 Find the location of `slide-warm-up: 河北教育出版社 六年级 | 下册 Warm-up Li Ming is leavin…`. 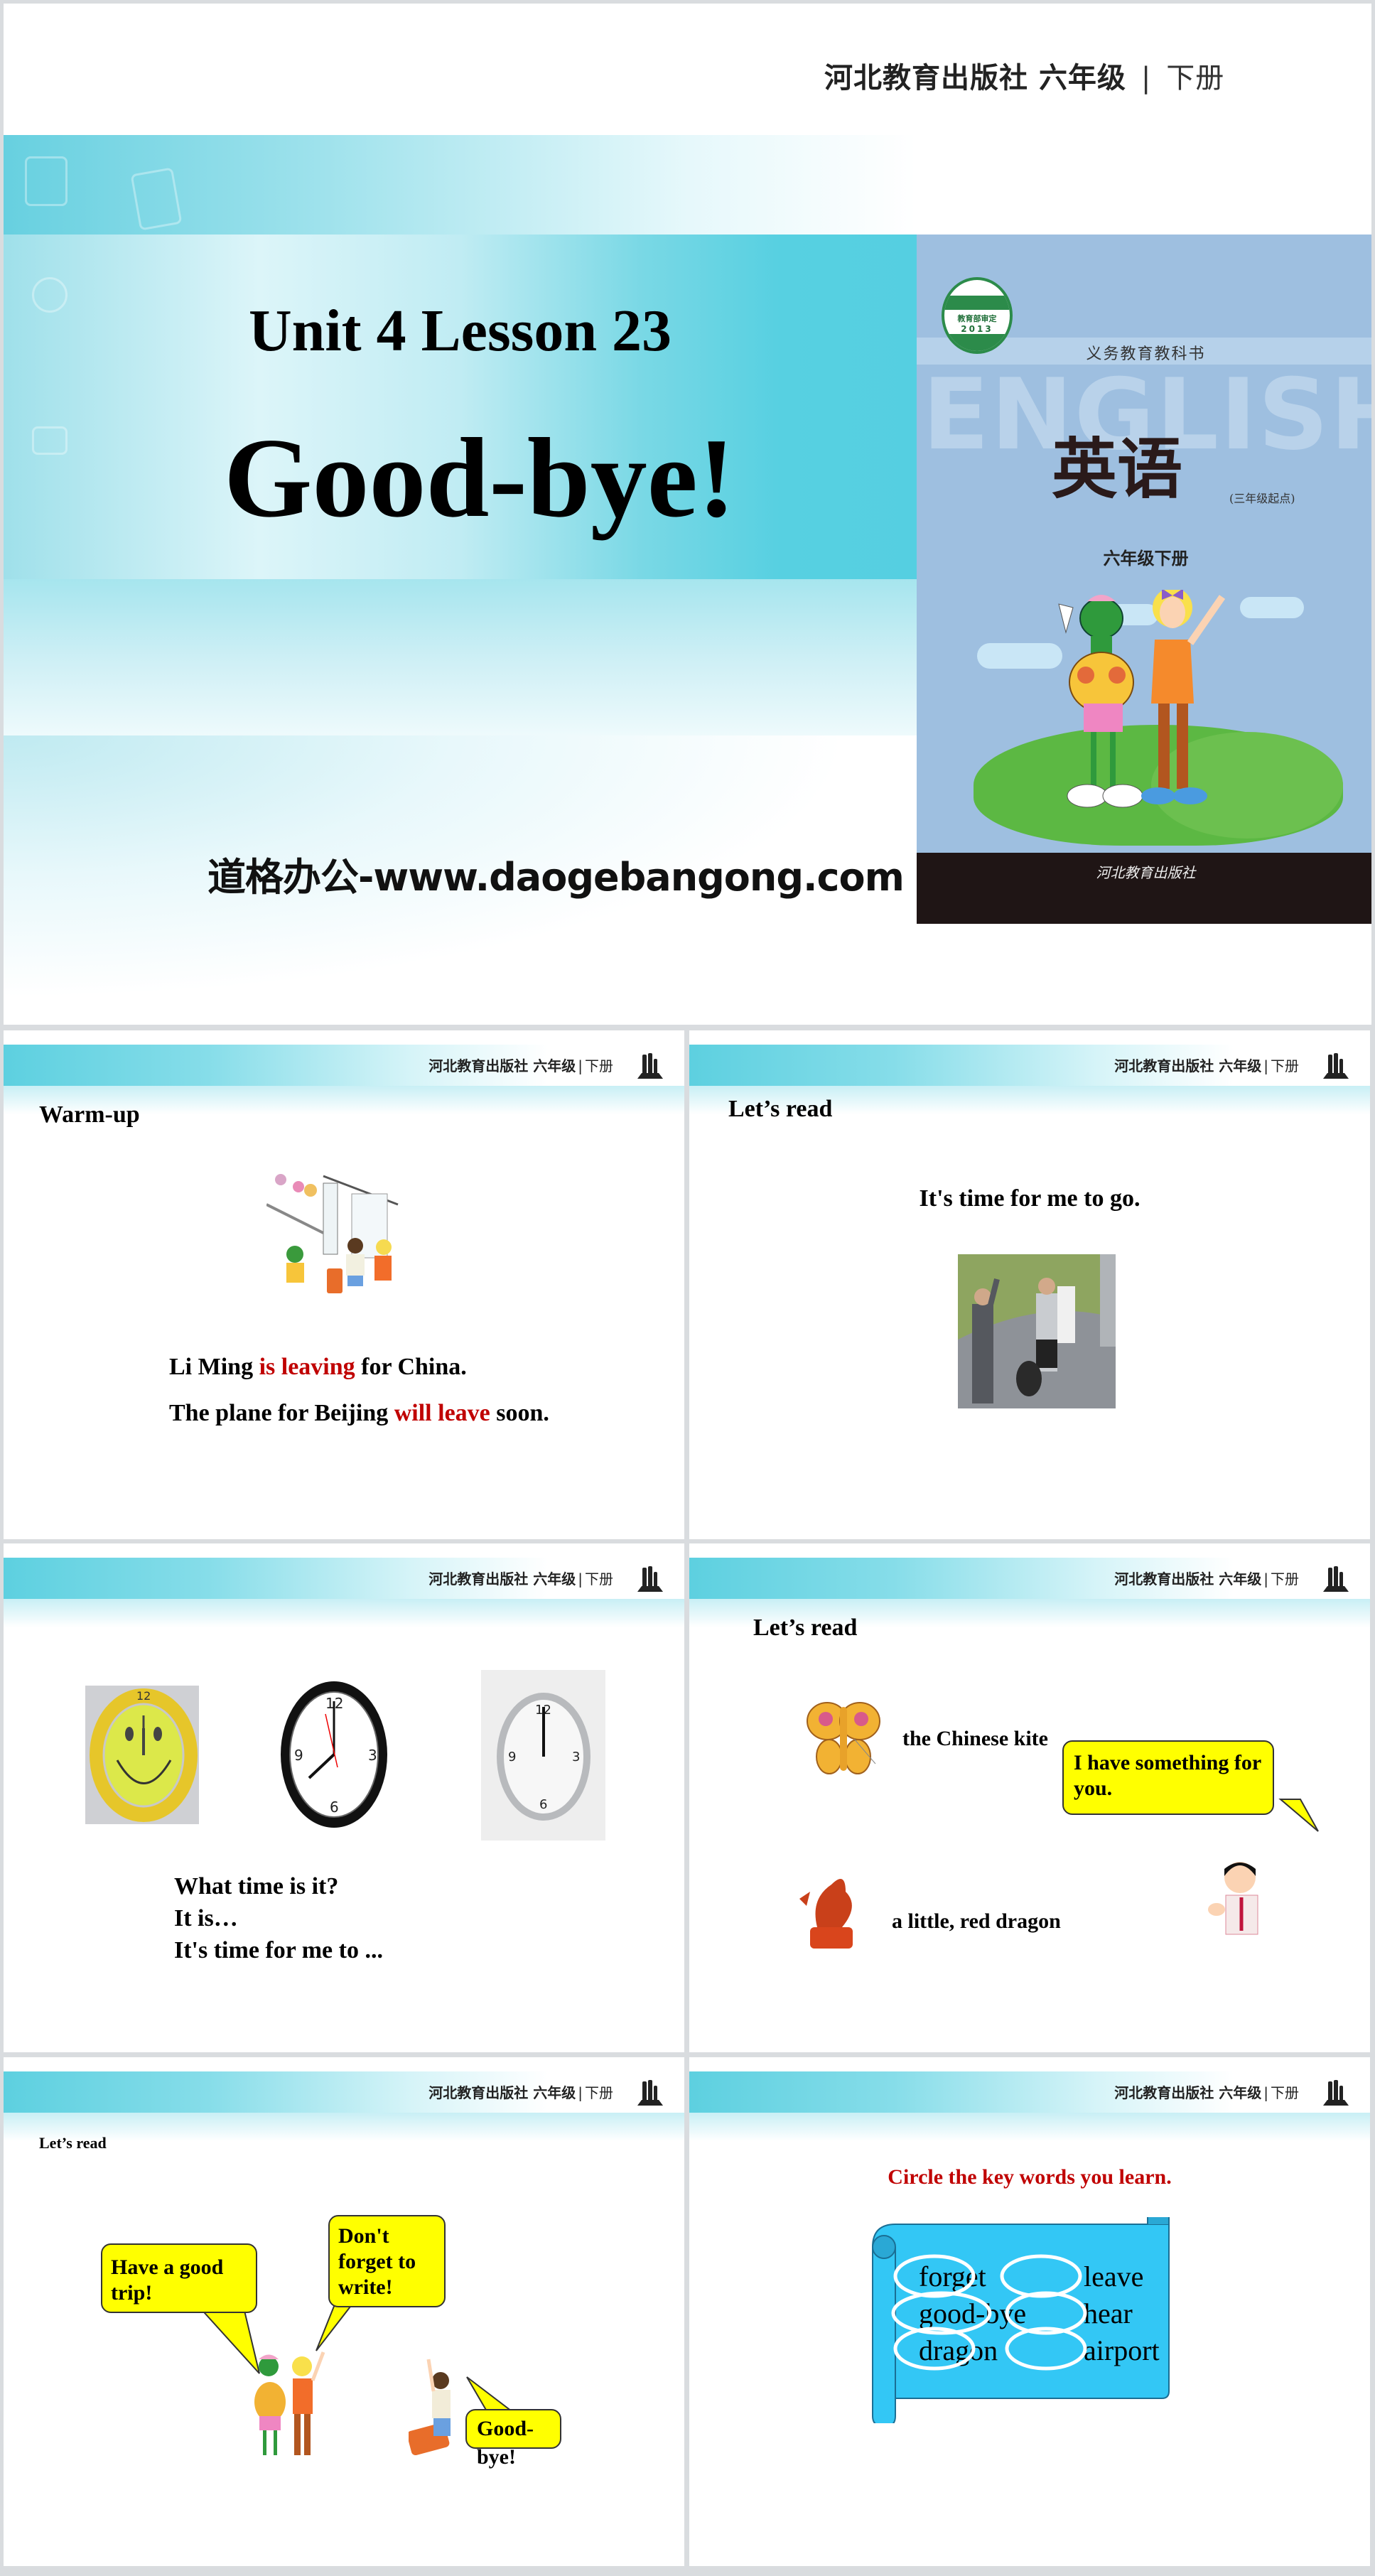

slide-warm-up: 河北教育出版社 六年级 | 下册 Warm-up Li Ming is leavin… is located at coordinates (344, 1284).